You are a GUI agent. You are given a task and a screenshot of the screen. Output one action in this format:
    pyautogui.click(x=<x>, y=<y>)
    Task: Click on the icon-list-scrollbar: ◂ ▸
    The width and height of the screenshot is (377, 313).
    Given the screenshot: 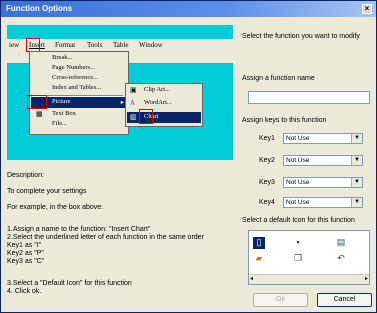 What is the action you would take?
    pyautogui.click(x=309, y=279)
    